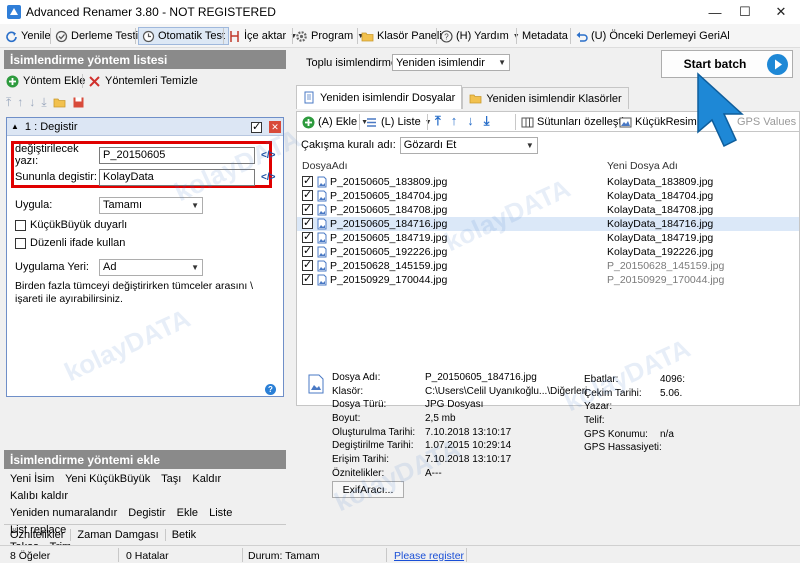 The height and width of the screenshot is (563, 800). I want to click on thumbnail-button: KüçükResim, so click(658, 122).